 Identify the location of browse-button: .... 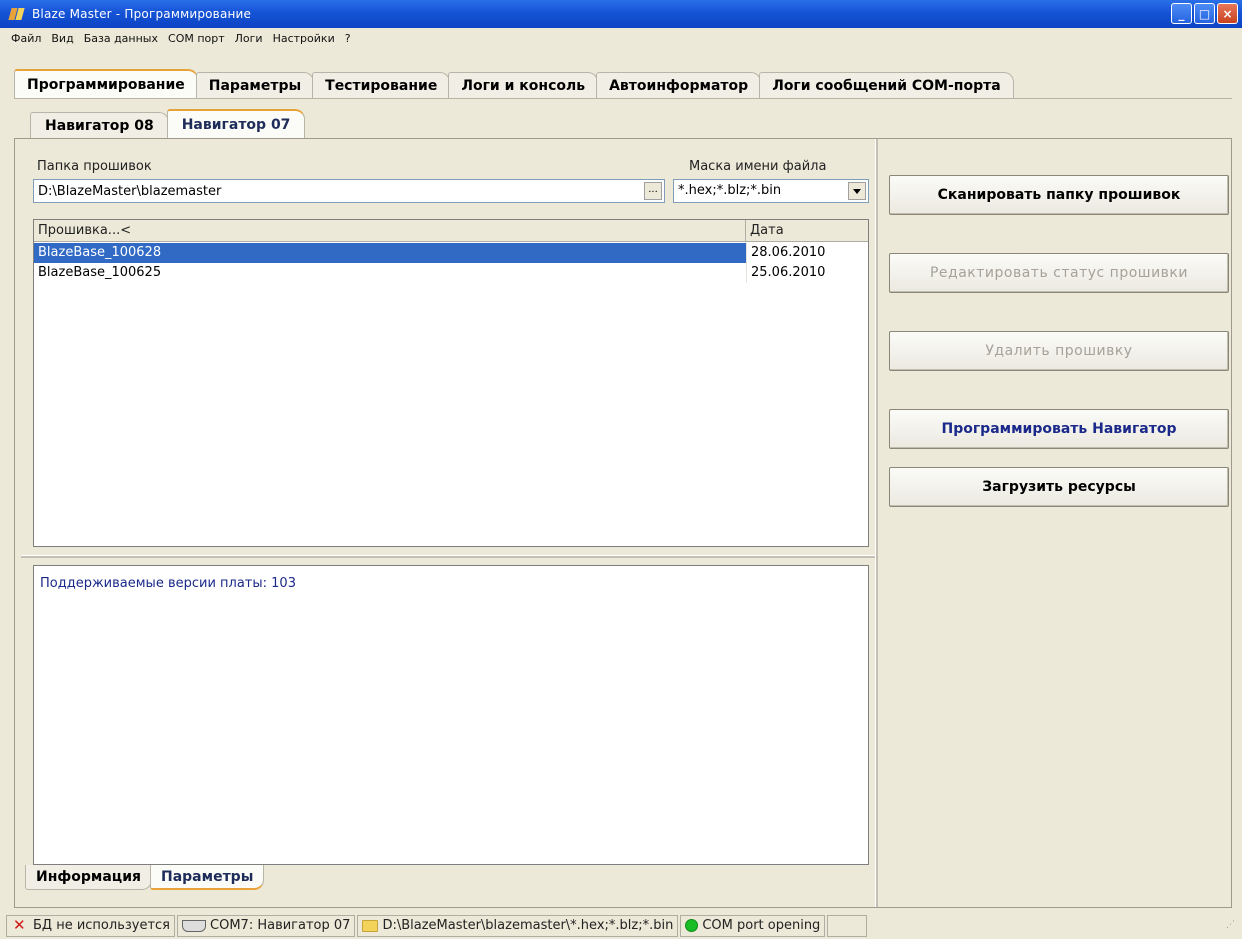
(653, 191).